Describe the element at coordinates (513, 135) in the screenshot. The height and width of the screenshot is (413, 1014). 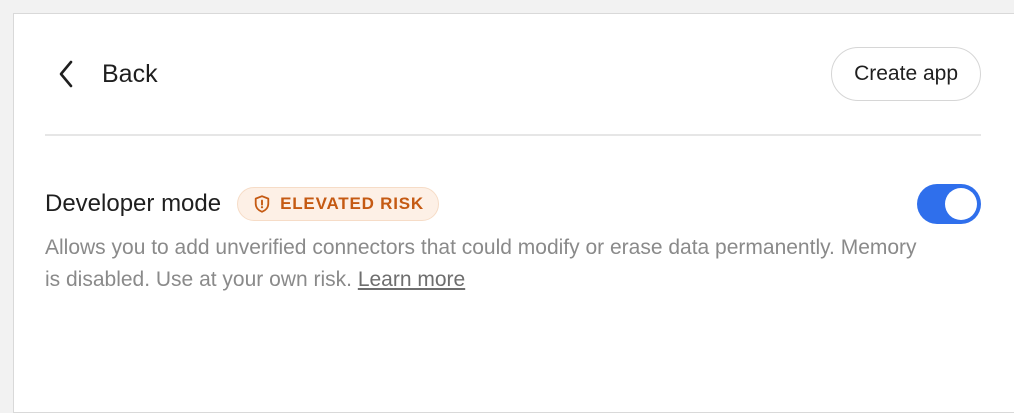
I see `divider` at that location.